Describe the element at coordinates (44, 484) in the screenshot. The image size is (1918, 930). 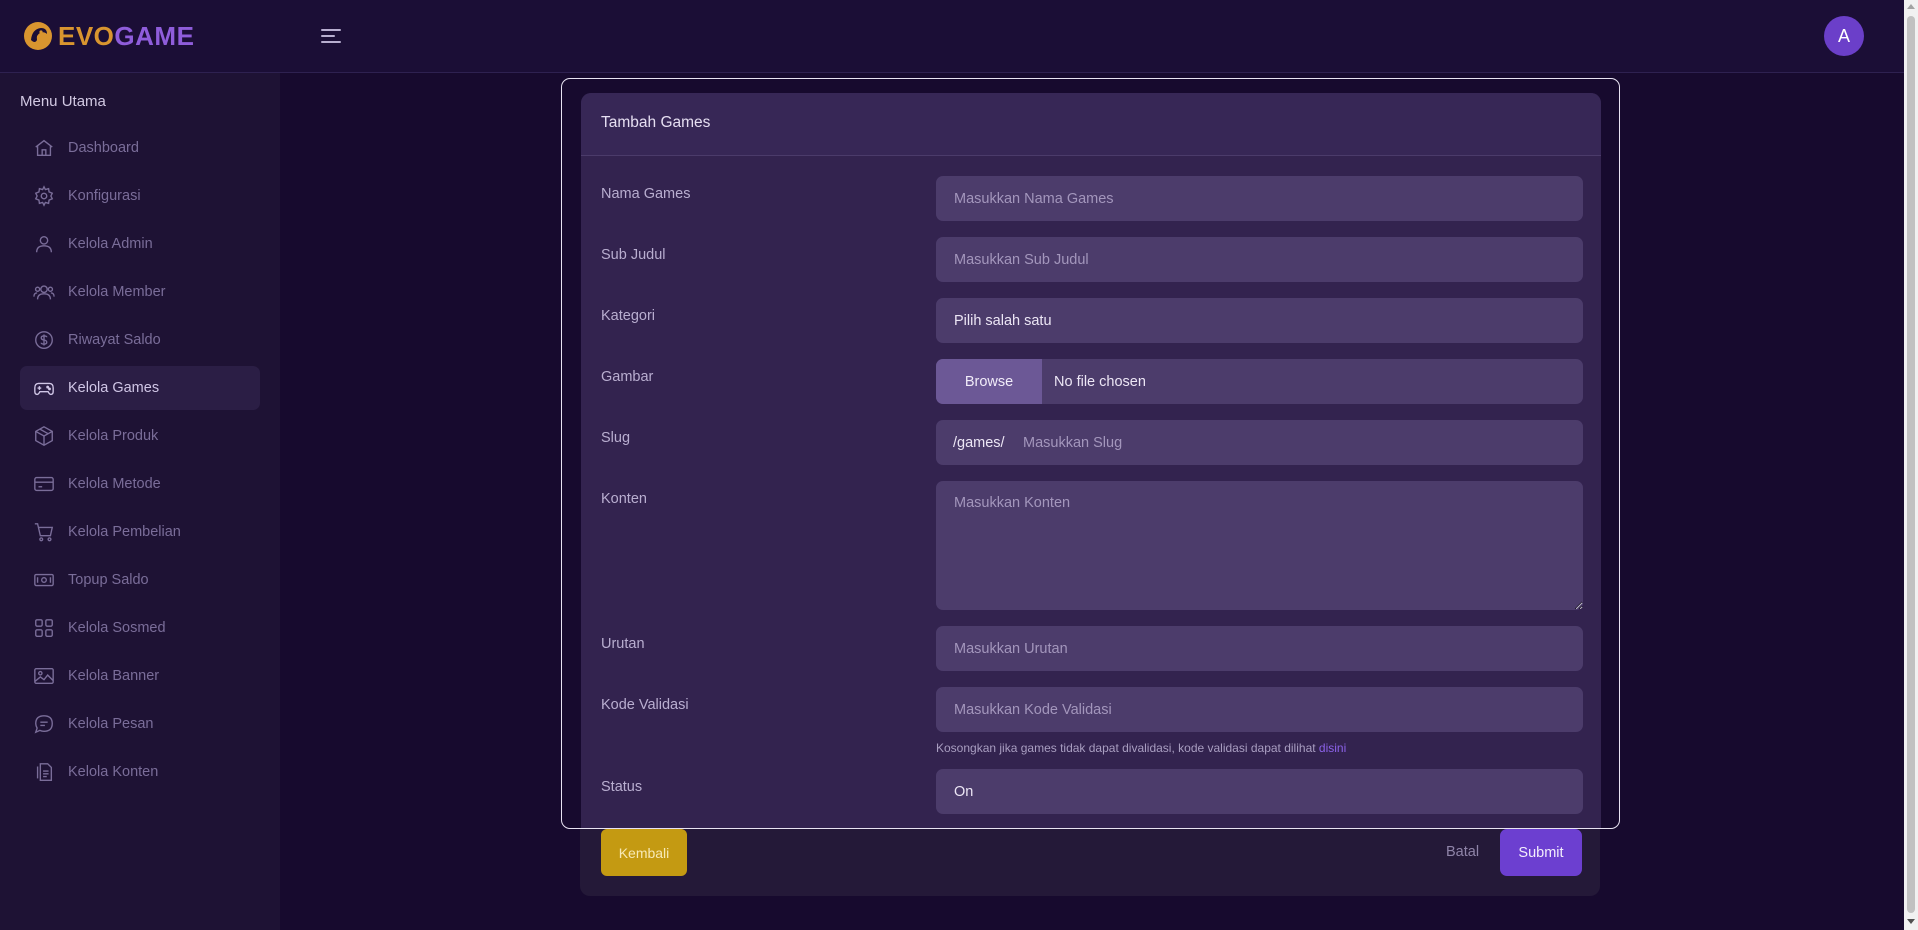
I see `card-icon` at that location.